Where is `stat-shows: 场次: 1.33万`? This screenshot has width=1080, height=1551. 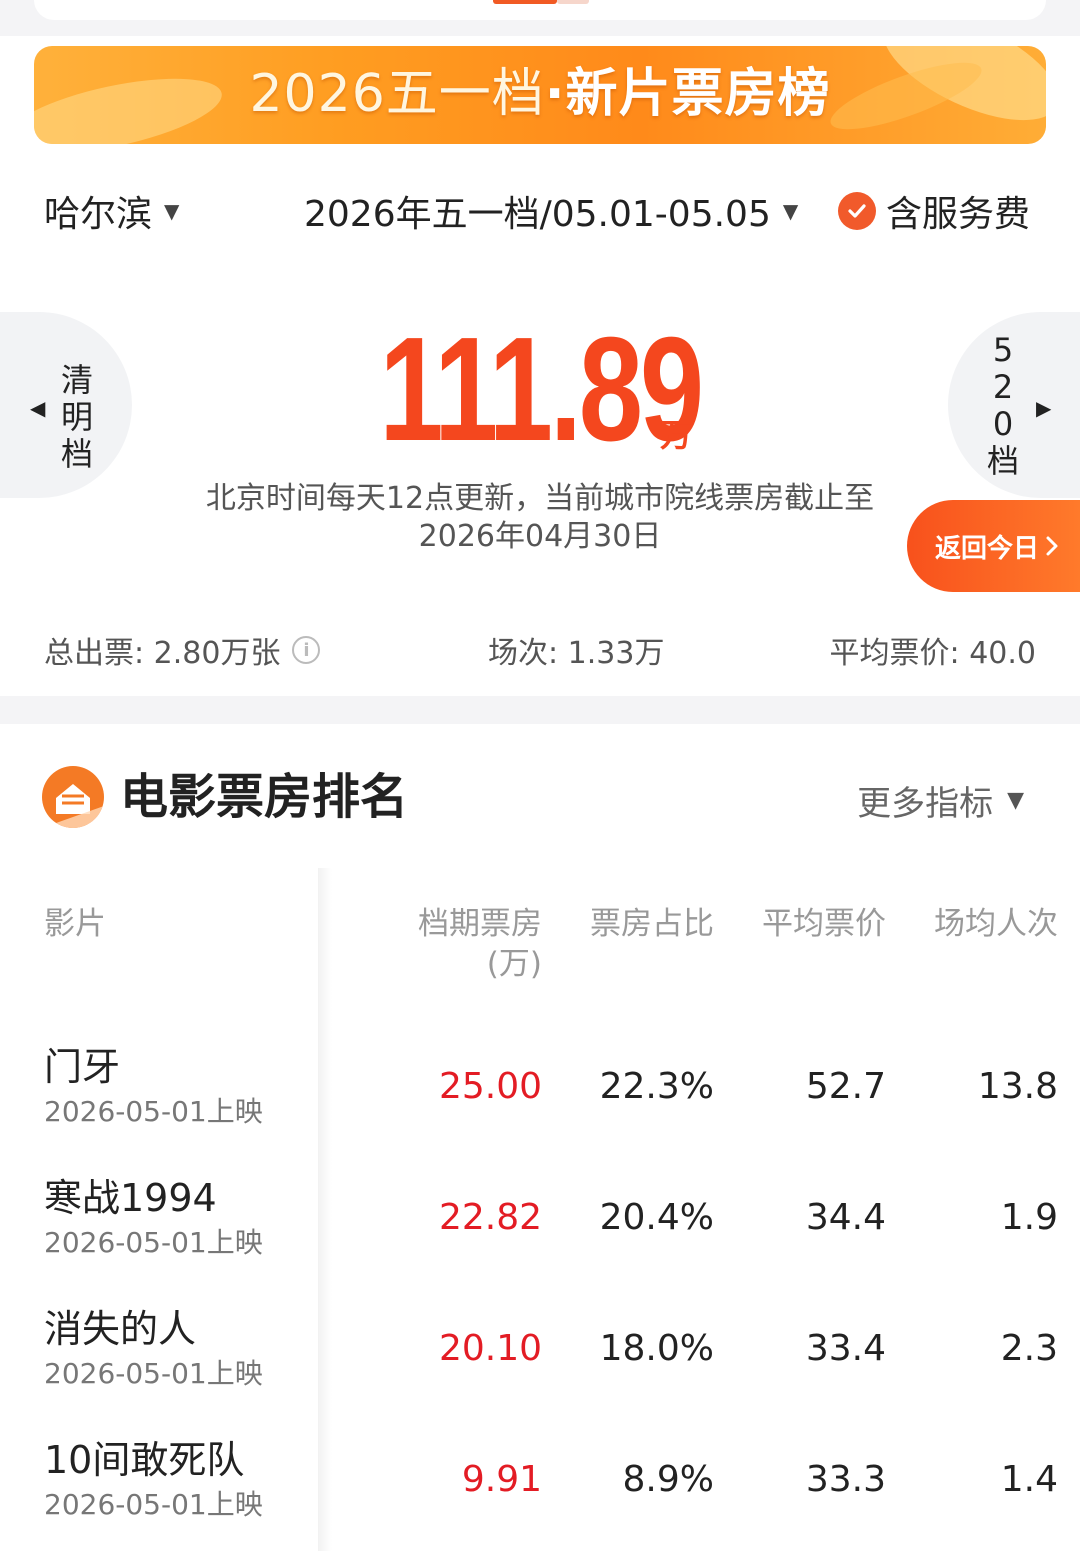 stat-shows: 场次: 1.33万 is located at coordinates (576, 653).